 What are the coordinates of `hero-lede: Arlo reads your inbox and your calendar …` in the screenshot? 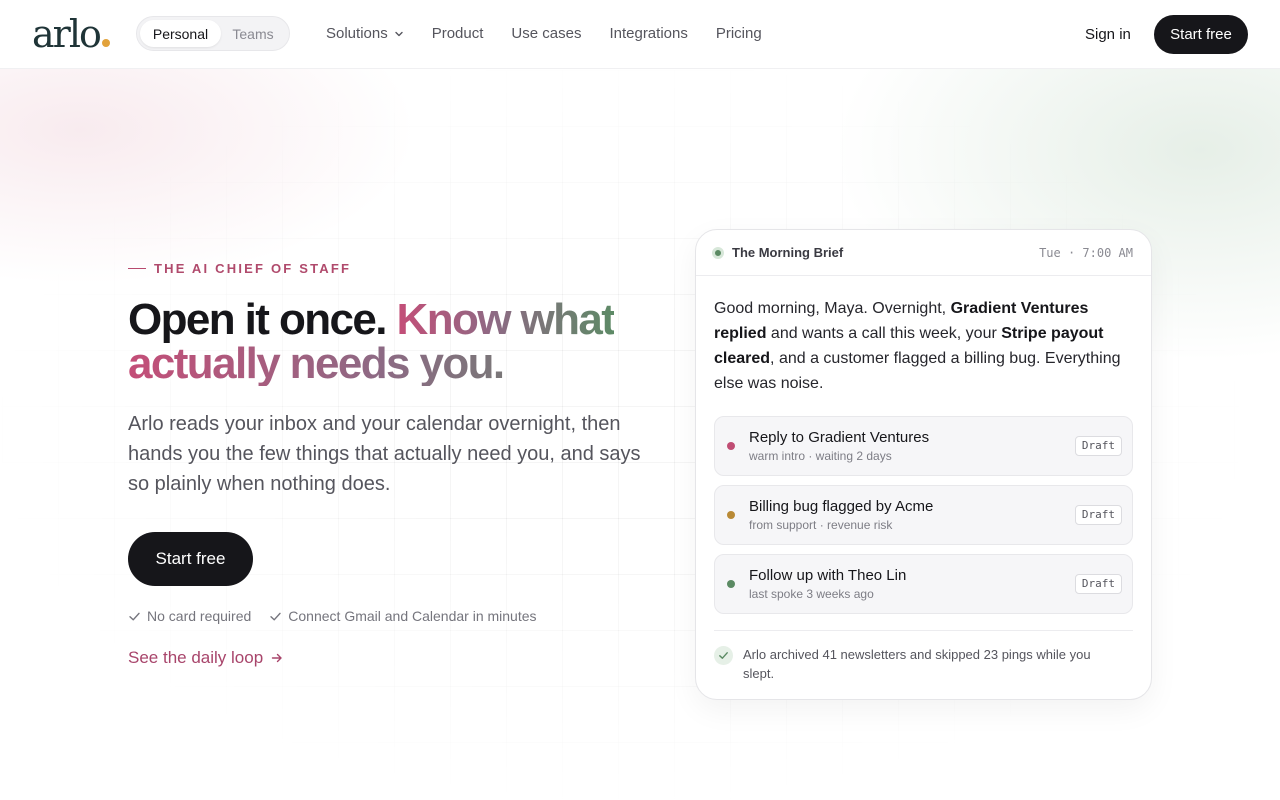 It's located at (384, 454).